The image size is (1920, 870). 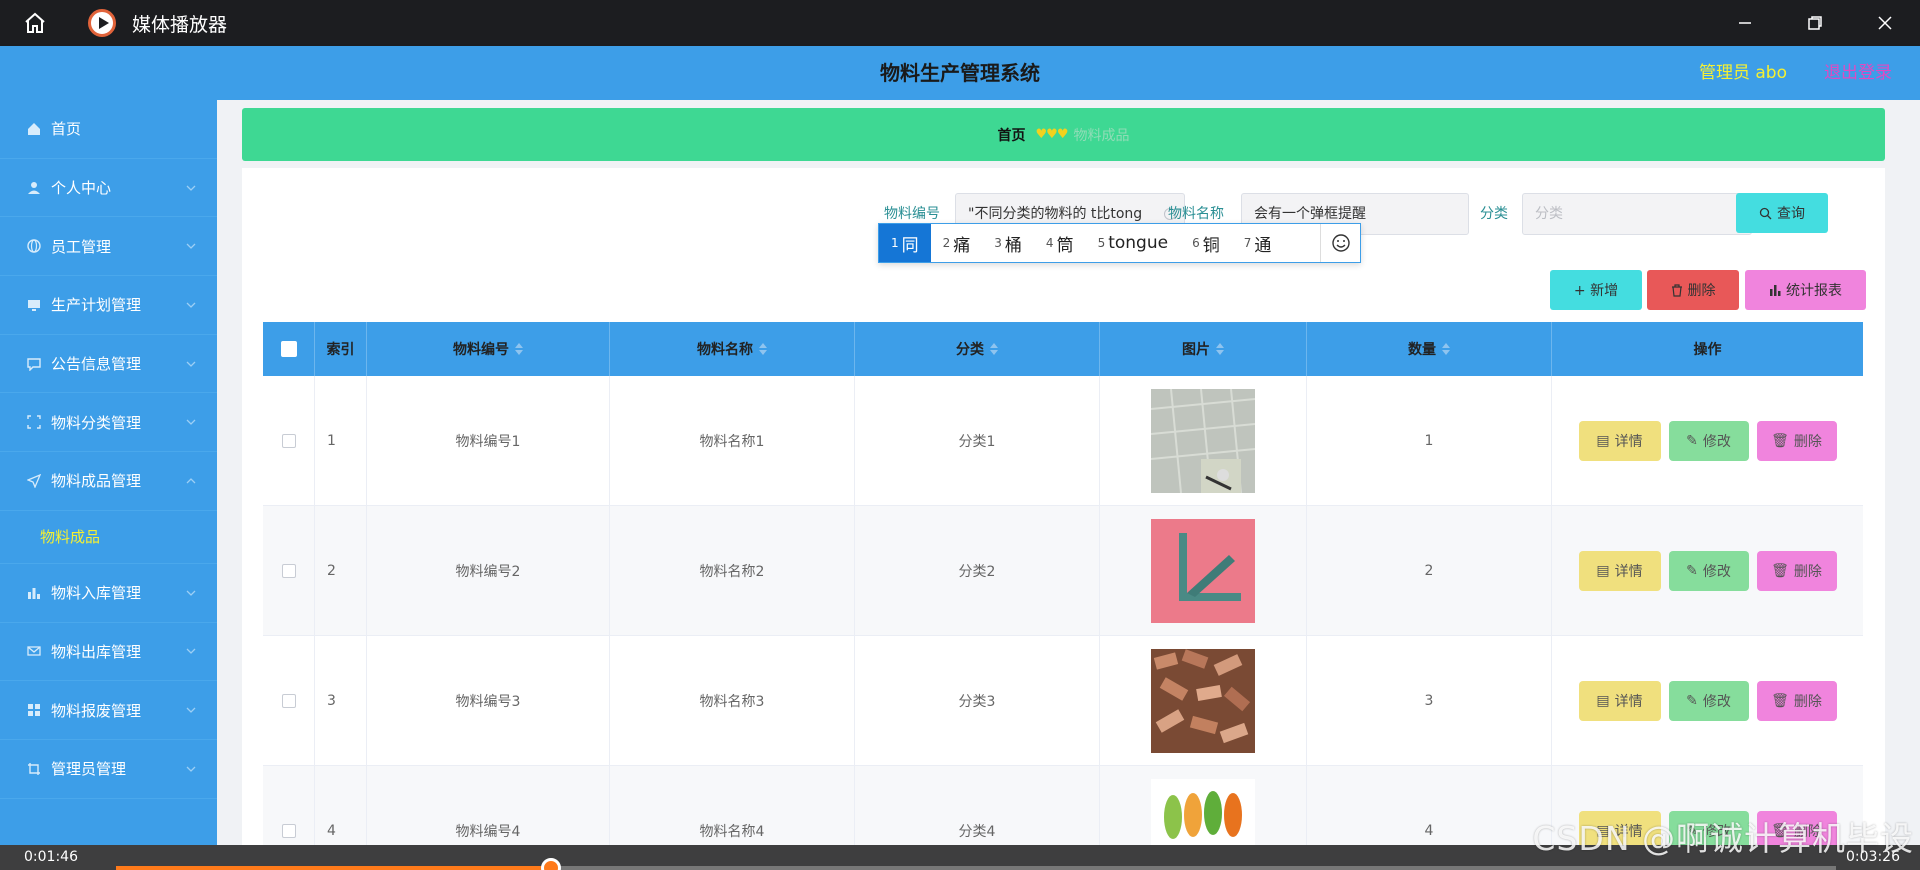 What do you see at coordinates (341, 805) in the screenshot?
I see `cell-index: 4` at bounding box center [341, 805].